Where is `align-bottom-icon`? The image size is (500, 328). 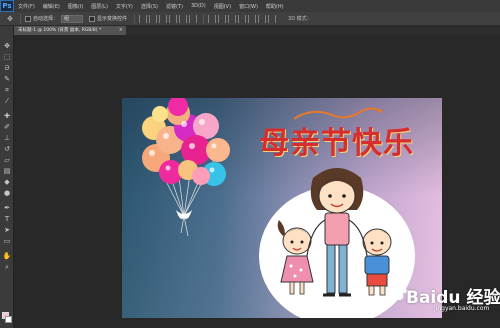
align-bottom-icon is located at coordinates (163, 18).